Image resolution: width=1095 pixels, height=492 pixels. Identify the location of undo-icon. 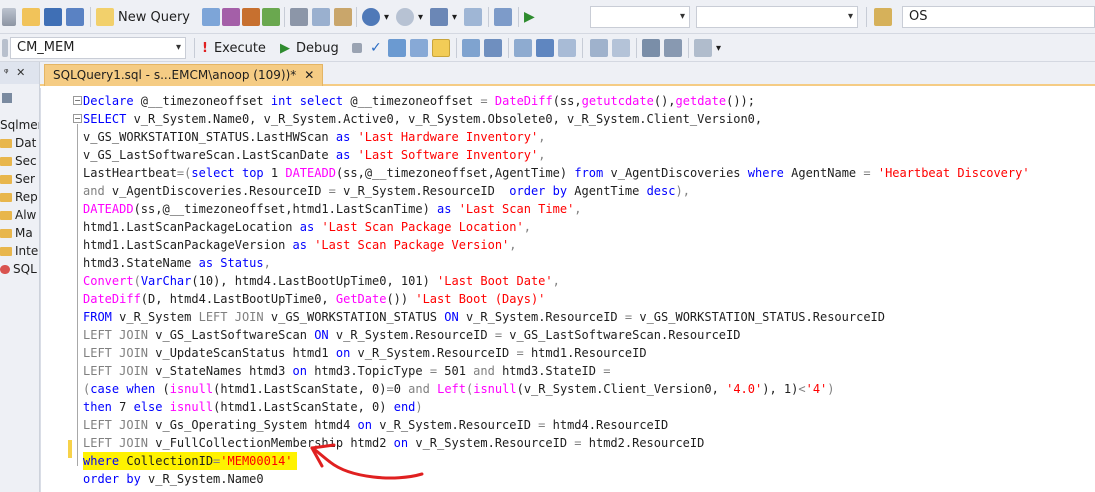
(371, 17).